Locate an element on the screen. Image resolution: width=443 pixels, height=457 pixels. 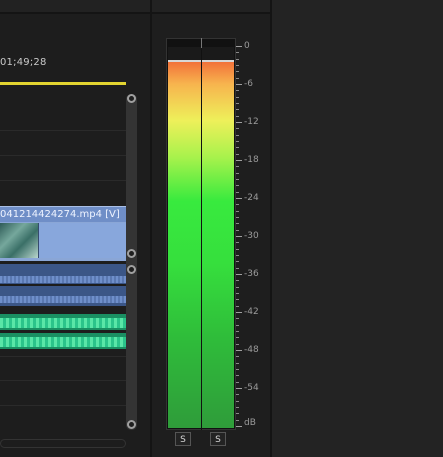
solo-right-button: S is located at coordinates (218, 439).